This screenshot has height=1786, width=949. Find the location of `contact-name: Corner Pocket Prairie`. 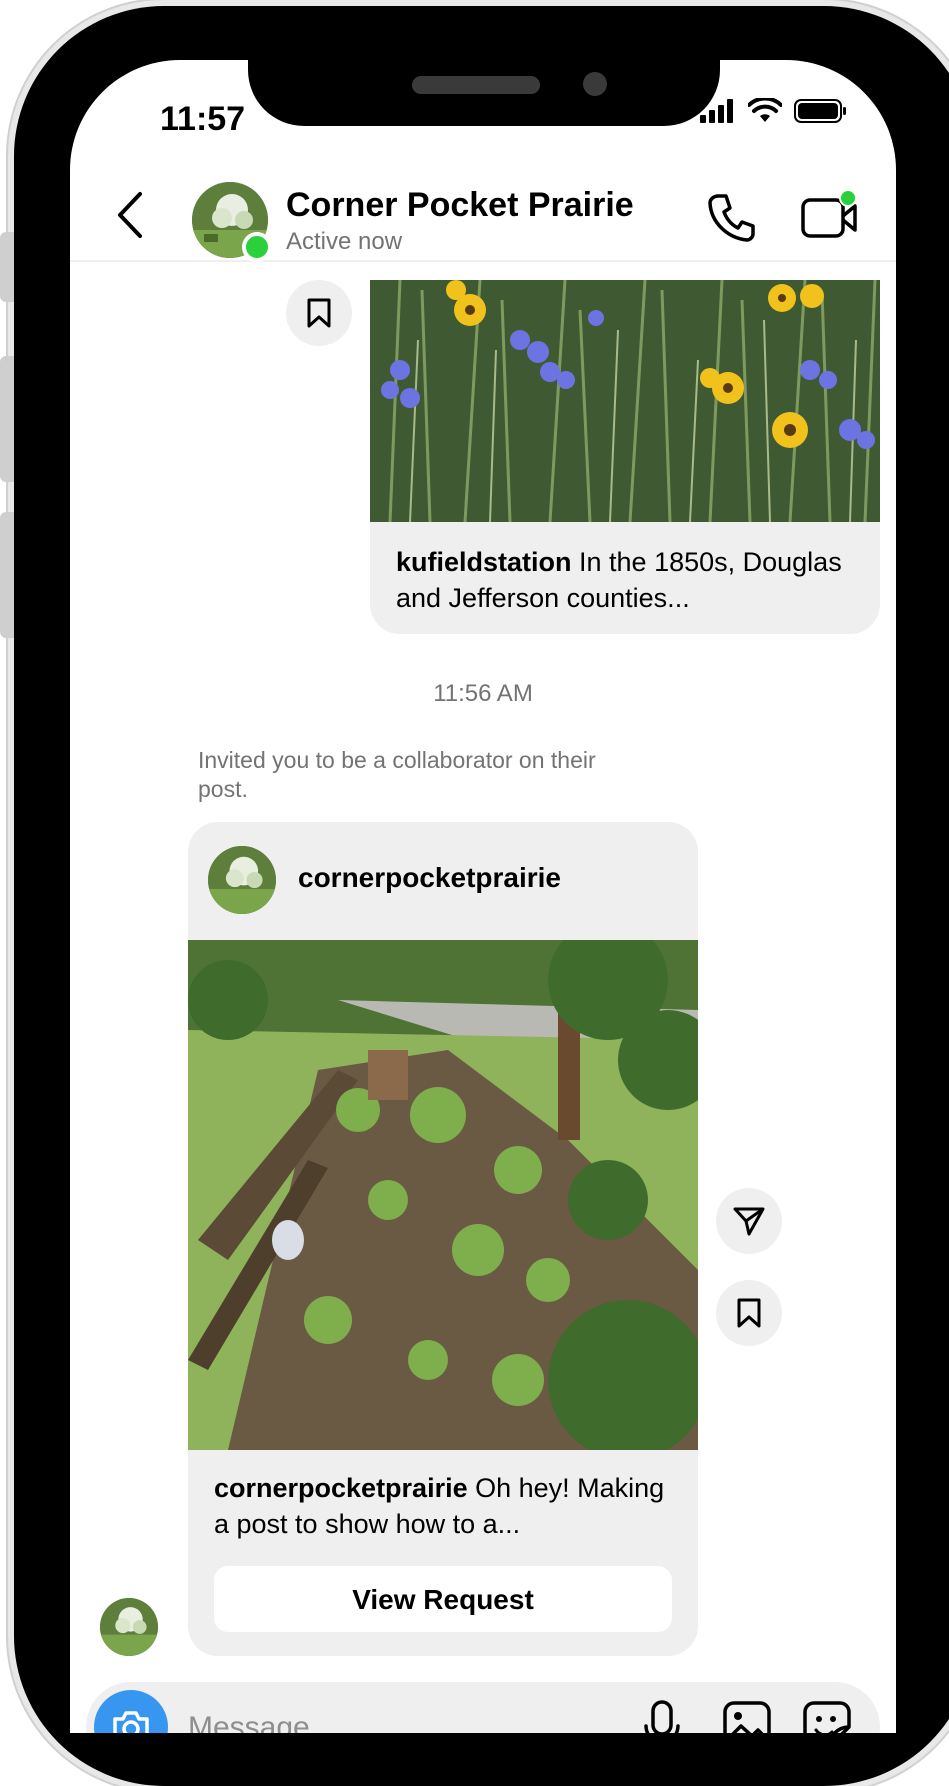

contact-name: Corner Pocket Prairie is located at coordinates (460, 205).